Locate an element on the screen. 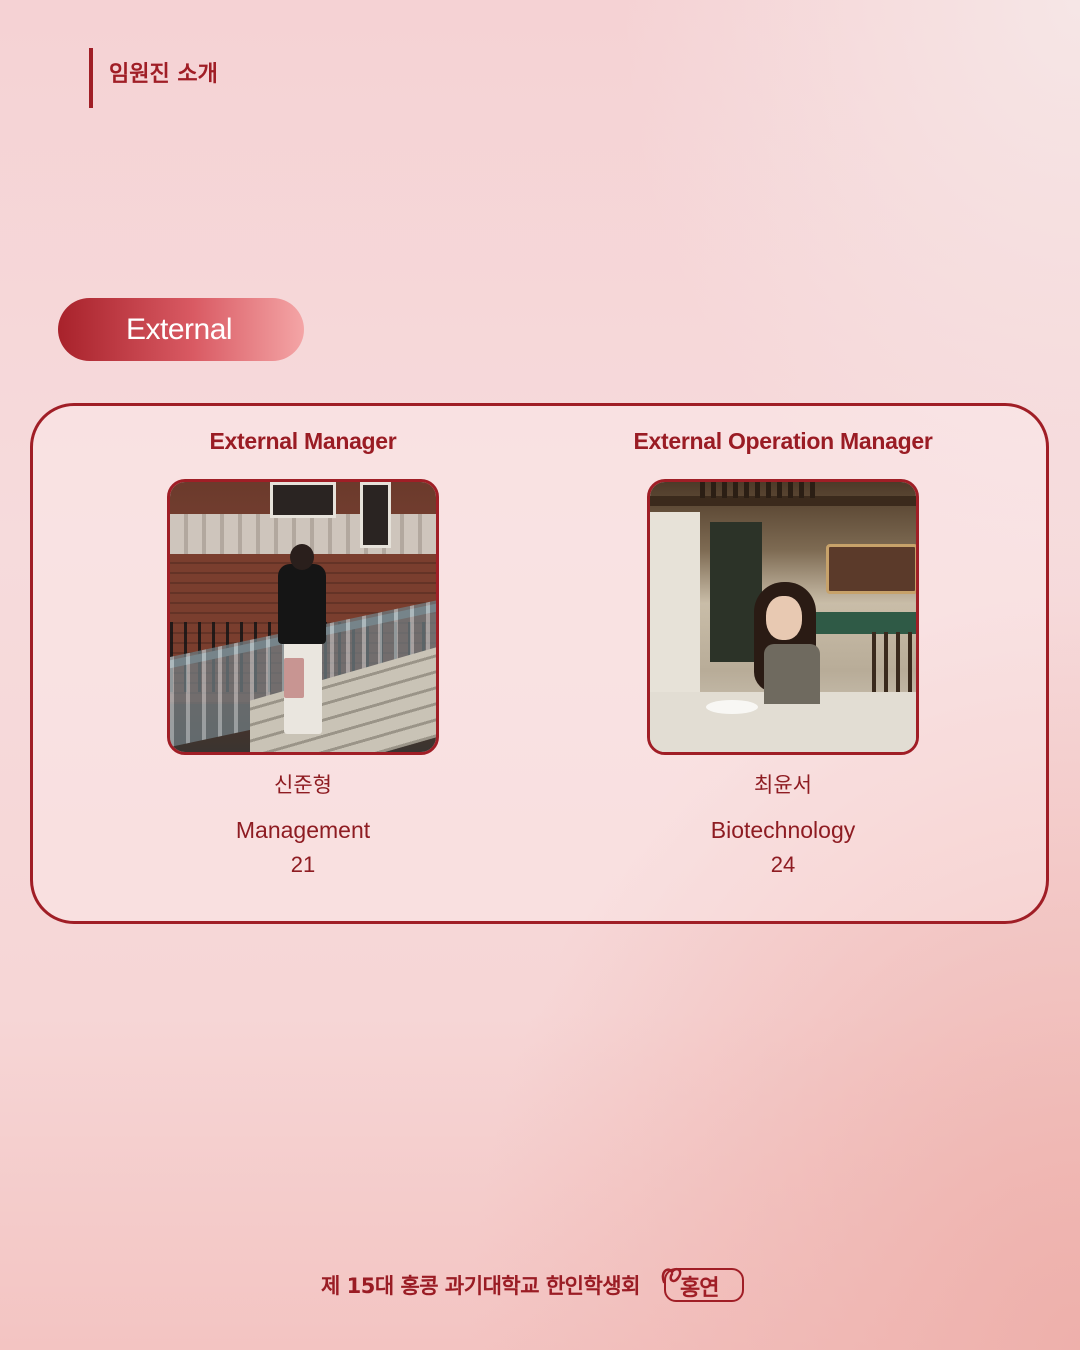 The width and height of the screenshot is (1080, 1350). member-role: External Operation Manager is located at coordinates (783, 441).